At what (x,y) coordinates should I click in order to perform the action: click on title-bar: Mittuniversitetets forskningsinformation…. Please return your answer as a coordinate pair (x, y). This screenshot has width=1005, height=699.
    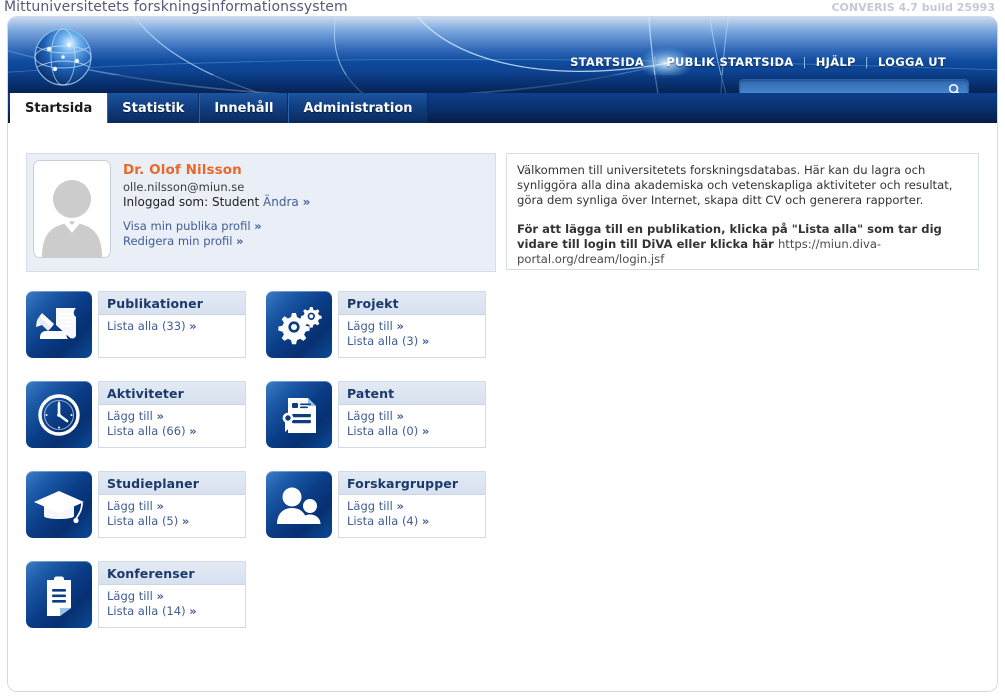
    Looking at the image, I should click on (502, 8).